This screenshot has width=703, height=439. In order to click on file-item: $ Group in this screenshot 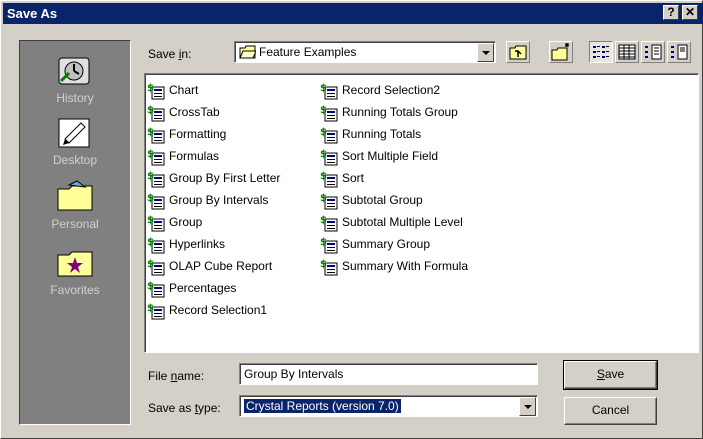, I will do `click(213, 223)`.